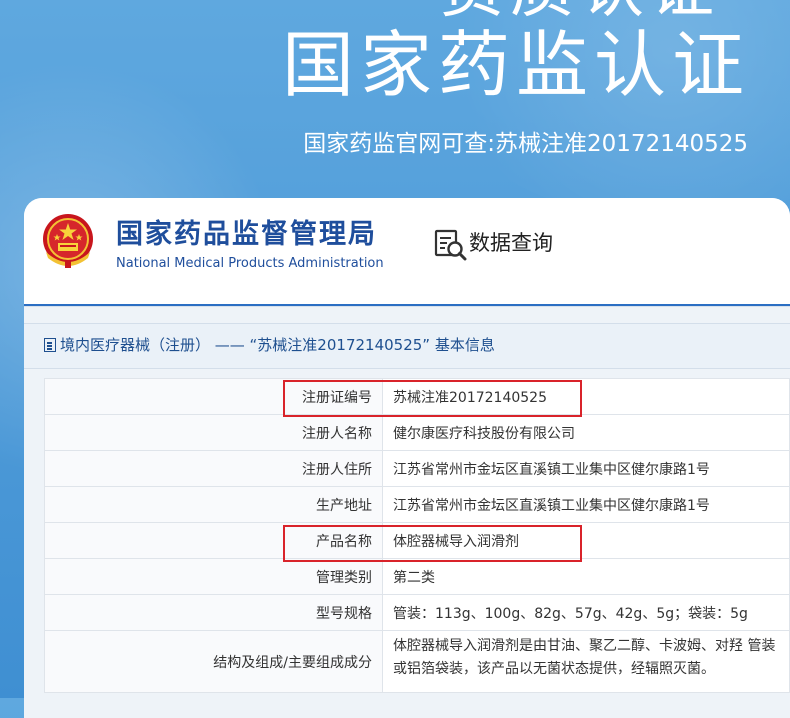 The width and height of the screenshot is (790, 718). What do you see at coordinates (213, 540) in the screenshot?
I see `field-label: 产品名称` at bounding box center [213, 540].